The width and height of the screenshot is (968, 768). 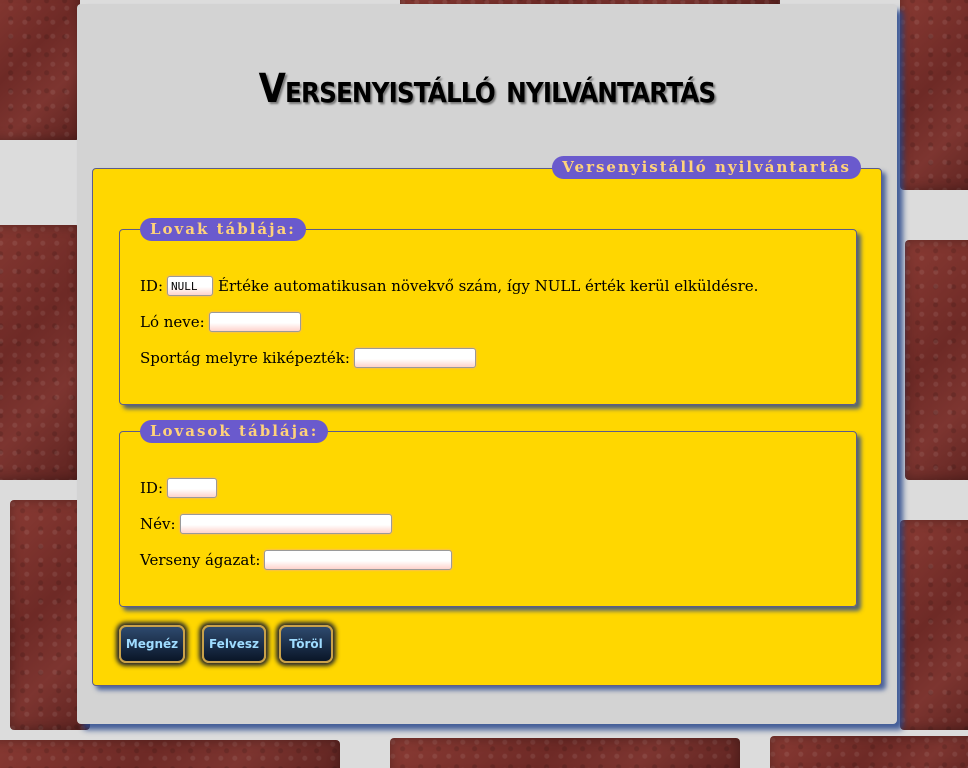 I want to click on rider-name-label: Név:, so click(x=158, y=524).